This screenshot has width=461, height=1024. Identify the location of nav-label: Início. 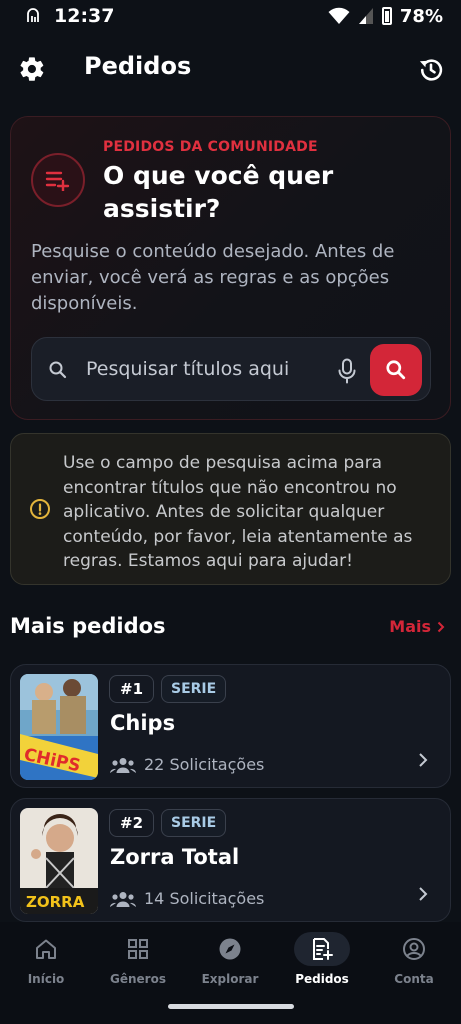
(46, 979).